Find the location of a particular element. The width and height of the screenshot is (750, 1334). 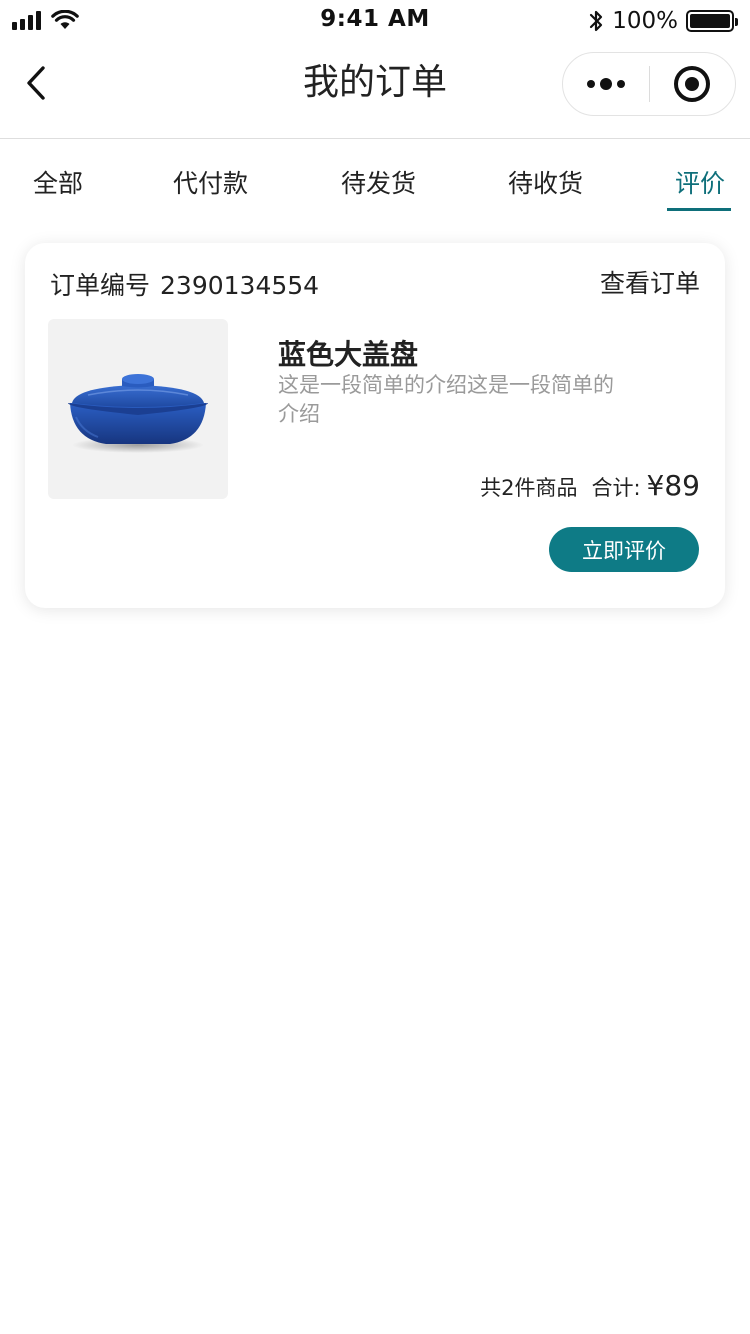

blue-casserole-dish-image is located at coordinates (138, 413).